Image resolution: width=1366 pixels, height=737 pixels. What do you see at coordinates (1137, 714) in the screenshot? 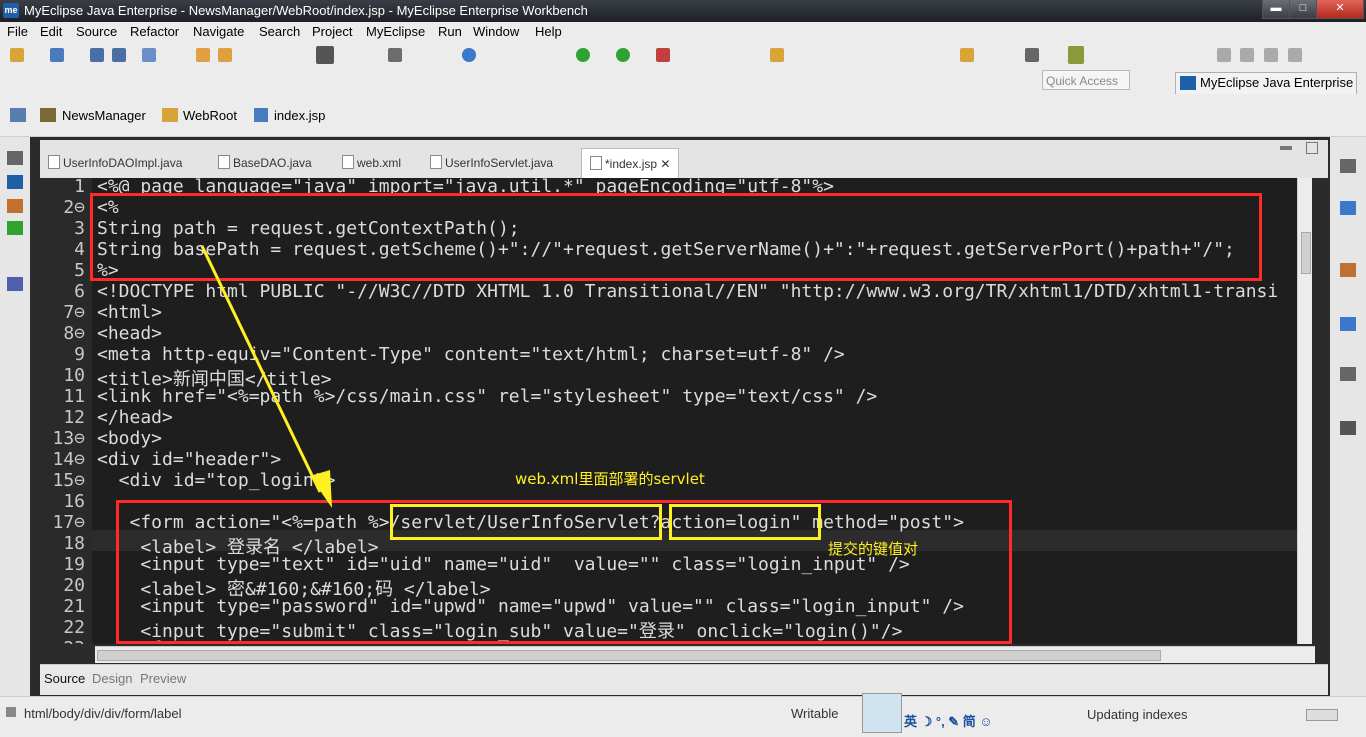
I see `status-progress-text: Updating indexes` at bounding box center [1137, 714].